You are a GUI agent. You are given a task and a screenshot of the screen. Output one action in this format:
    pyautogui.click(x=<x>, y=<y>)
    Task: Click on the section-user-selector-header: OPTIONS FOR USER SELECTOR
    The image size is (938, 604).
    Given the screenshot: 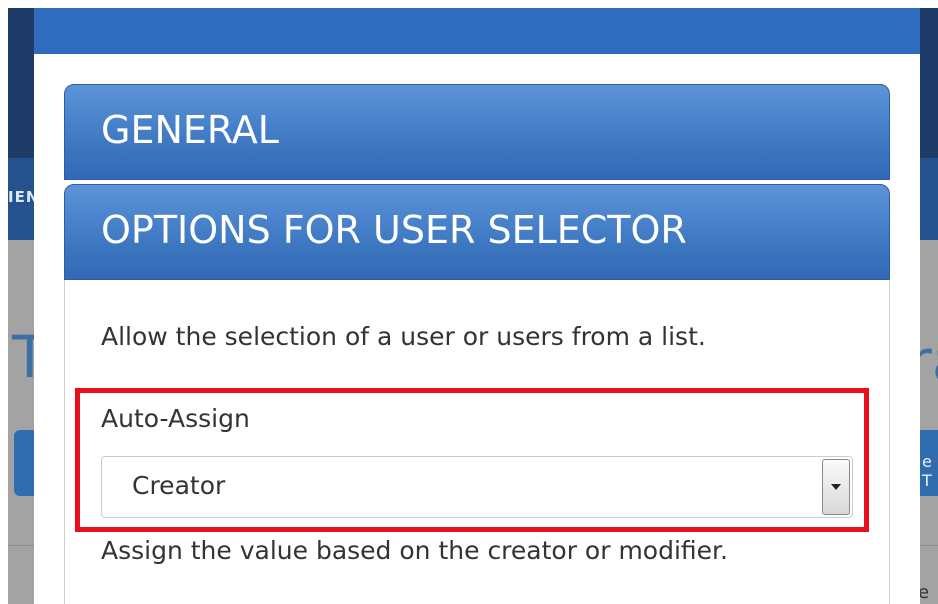 What is the action you would take?
    pyautogui.click(x=477, y=232)
    